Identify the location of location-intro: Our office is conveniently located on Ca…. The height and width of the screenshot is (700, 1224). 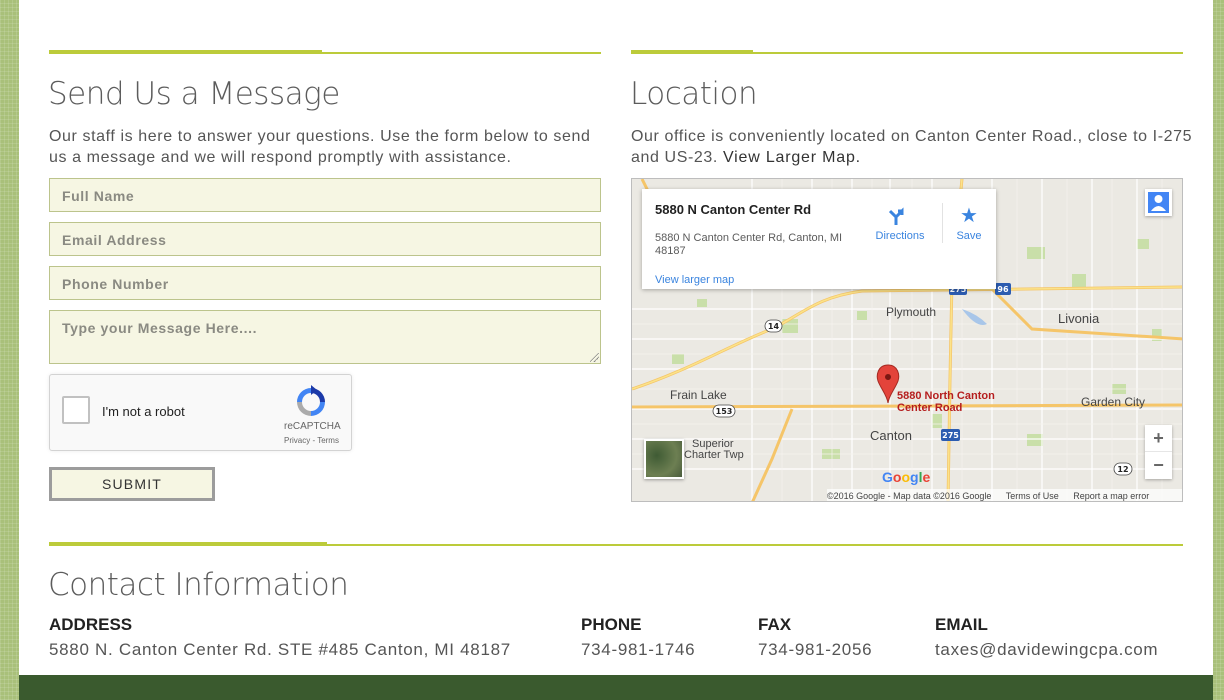
(921, 147).